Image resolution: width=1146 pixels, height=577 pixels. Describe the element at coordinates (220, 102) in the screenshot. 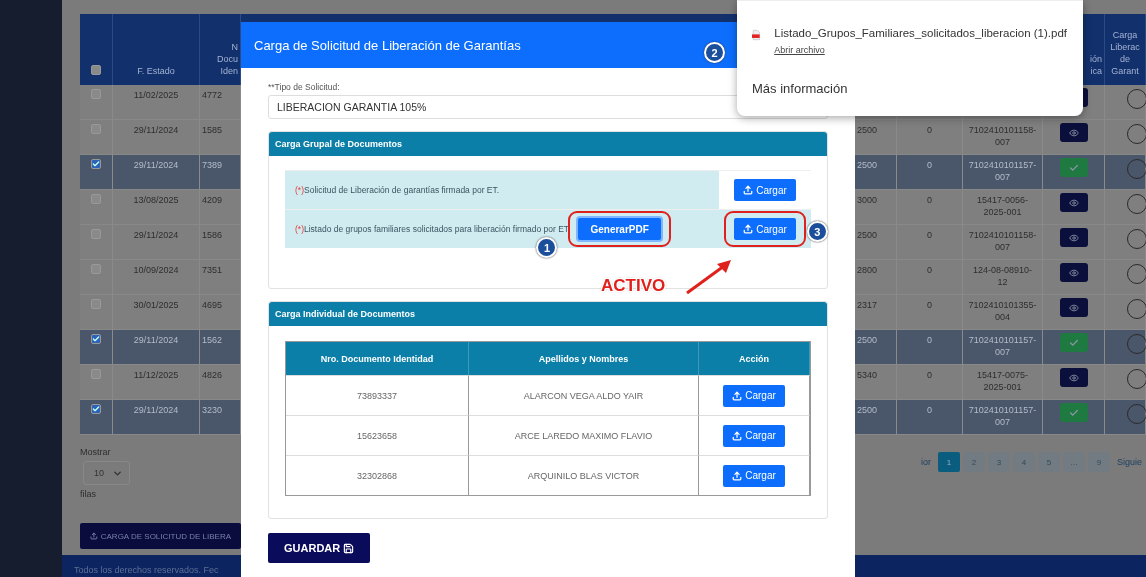

I see `table-cell: 4772` at that location.